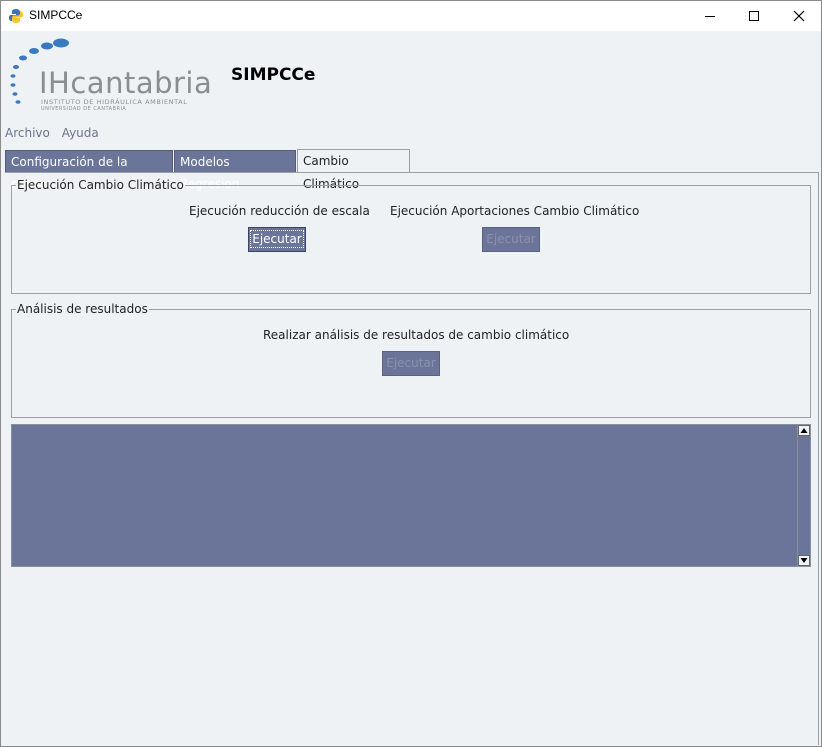 This screenshot has height=747, width=822. Describe the element at coordinates (515, 211) in the screenshot. I see `contributions-label: Ejecución Aportaciones Cambio Climático` at that location.